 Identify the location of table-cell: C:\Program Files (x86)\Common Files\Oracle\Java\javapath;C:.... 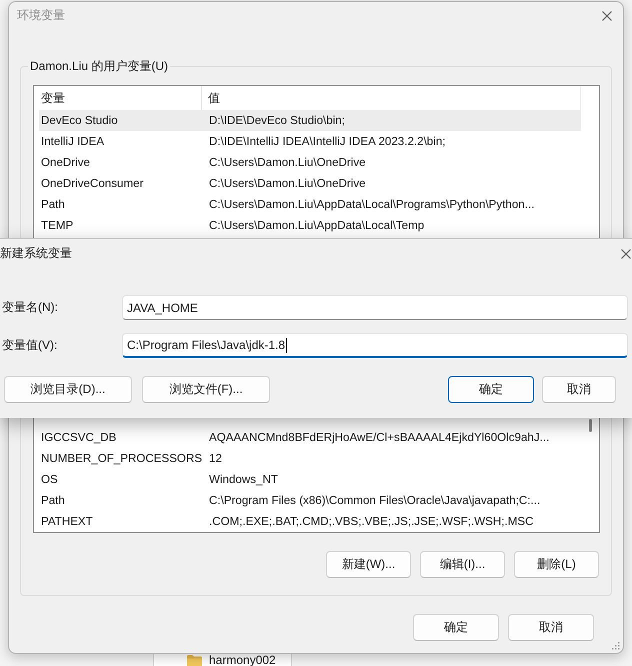
(374, 500).